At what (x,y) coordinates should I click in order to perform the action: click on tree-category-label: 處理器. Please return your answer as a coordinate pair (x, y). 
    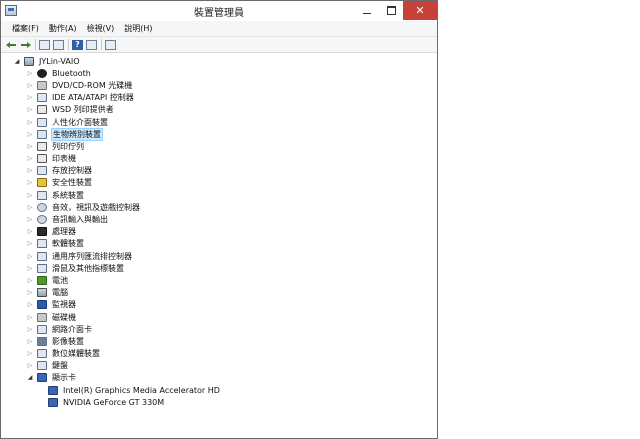
    Looking at the image, I should click on (64, 232).